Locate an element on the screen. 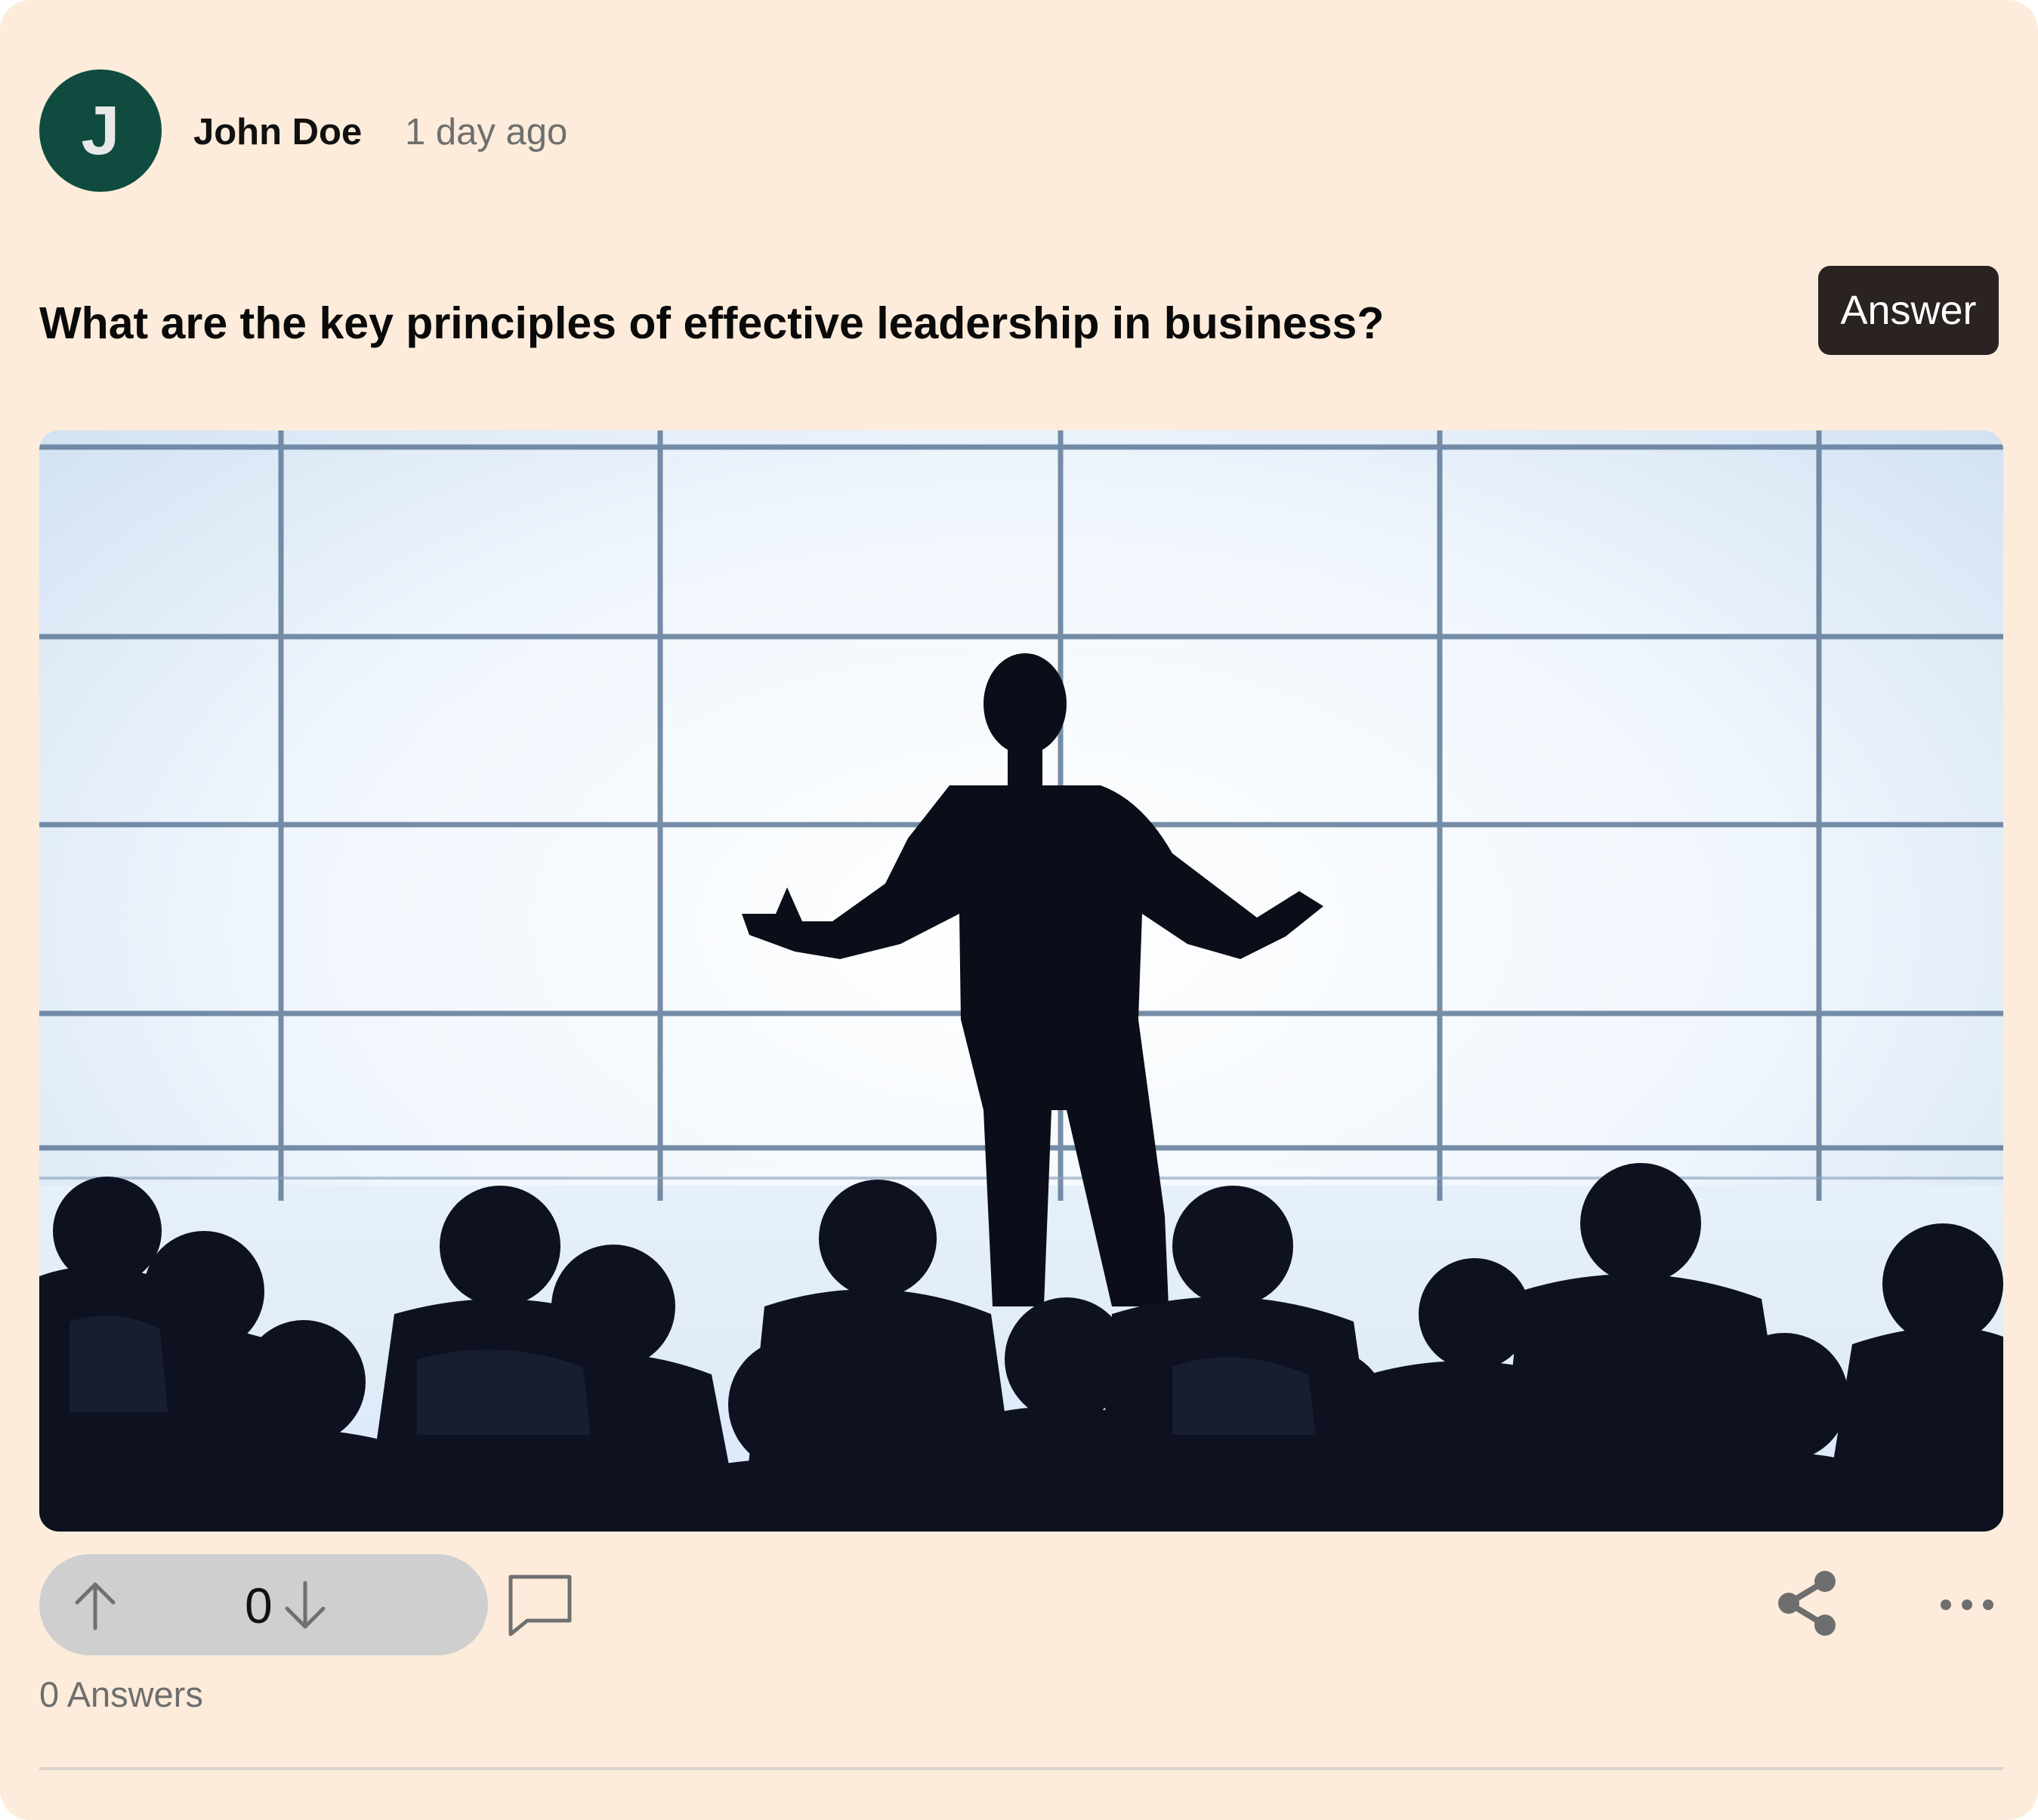 Image resolution: width=2038 pixels, height=1820 pixels. vote-control: 0 is located at coordinates (263, 1604).